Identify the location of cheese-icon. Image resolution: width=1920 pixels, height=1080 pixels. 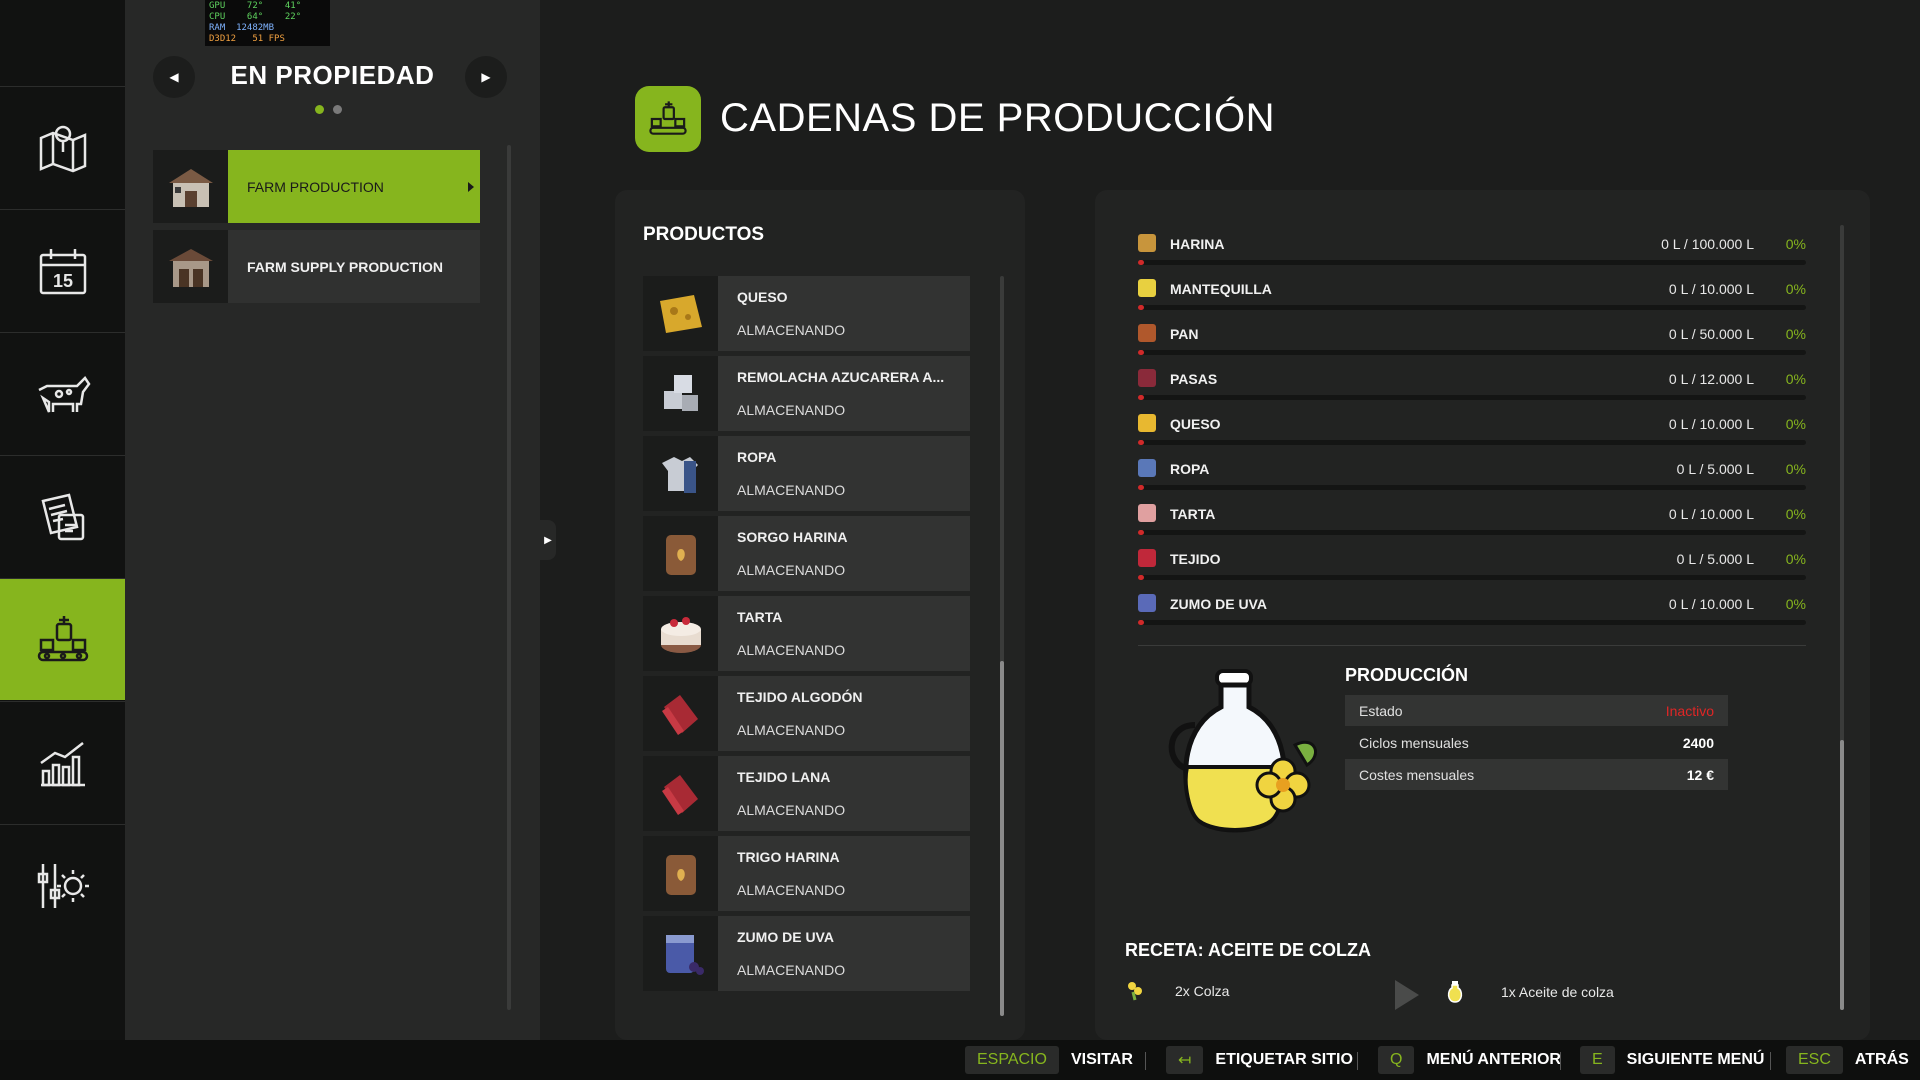
(680, 313).